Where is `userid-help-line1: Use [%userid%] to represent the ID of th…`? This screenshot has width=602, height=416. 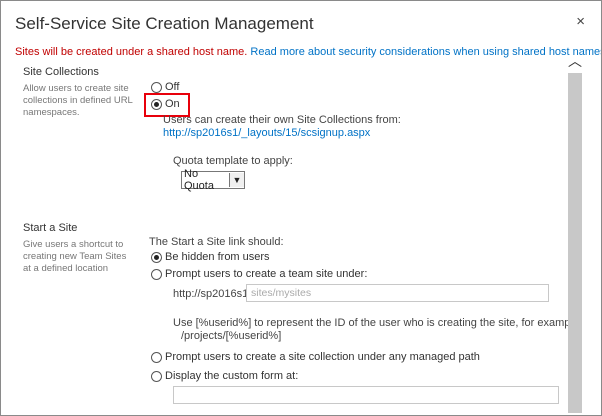 userid-help-line1: Use [%userid%] to represent the ID of th… is located at coordinates (378, 323).